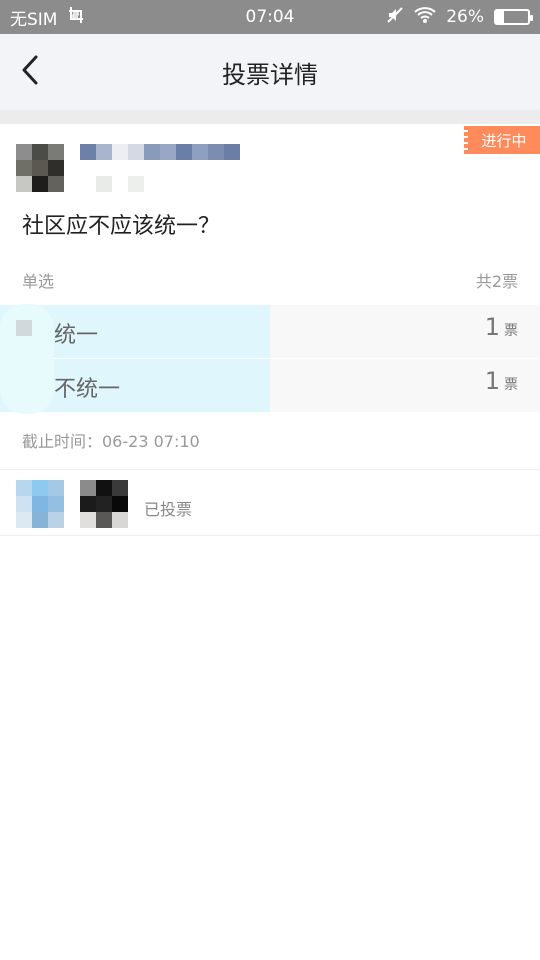 The image size is (540, 960). I want to click on battery-percent: 26%, so click(465, 17).